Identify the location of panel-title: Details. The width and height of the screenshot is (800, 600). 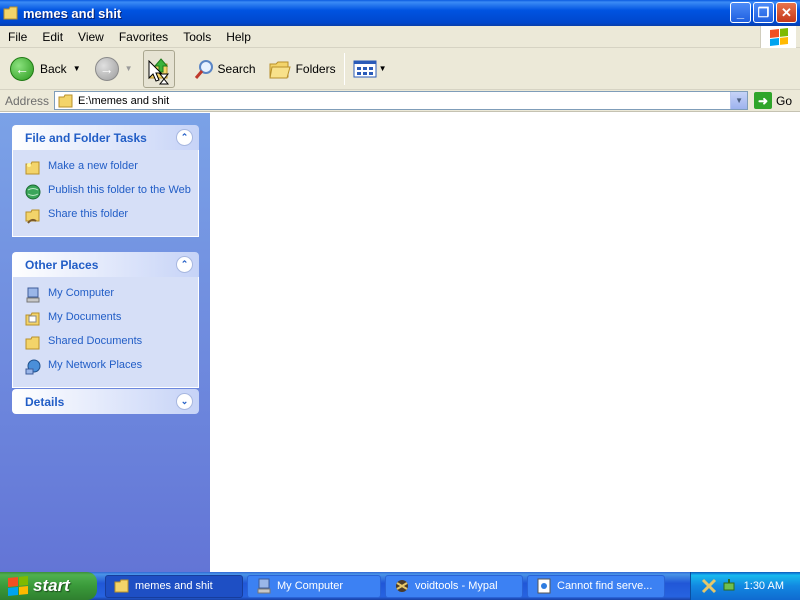
(45, 401).